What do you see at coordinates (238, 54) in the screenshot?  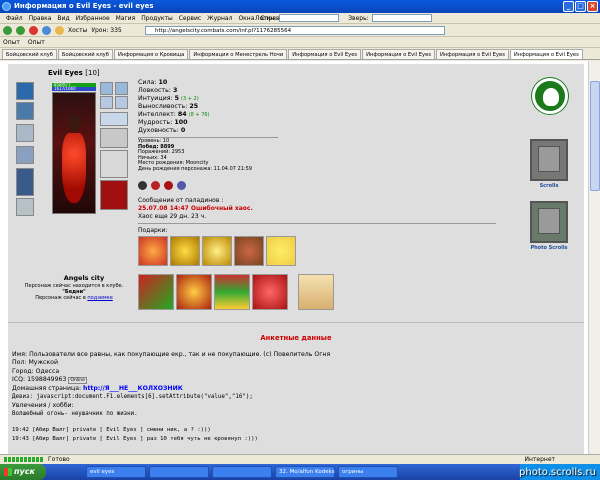 I see `tab-menestrel: Информация о Менестрель Ночи` at bounding box center [238, 54].